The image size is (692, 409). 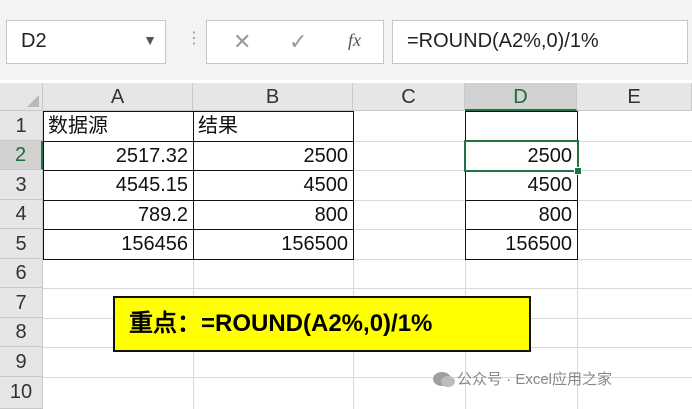 I want to click on close-icon: ✕, so click(x=242, y=42).